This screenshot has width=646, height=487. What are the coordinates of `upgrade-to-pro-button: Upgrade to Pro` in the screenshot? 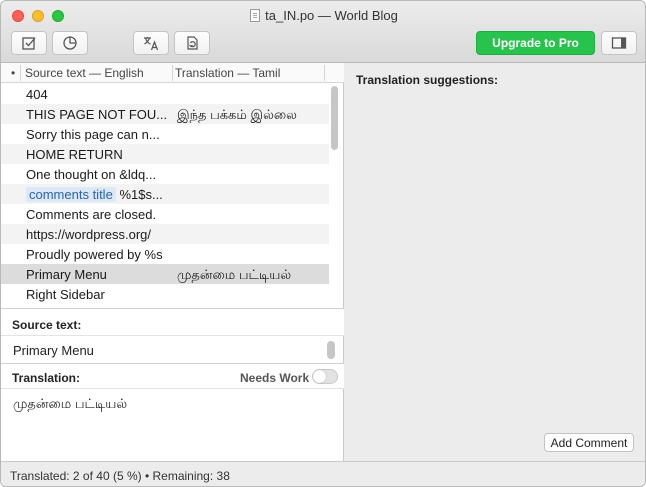 It's located at (535, 43).